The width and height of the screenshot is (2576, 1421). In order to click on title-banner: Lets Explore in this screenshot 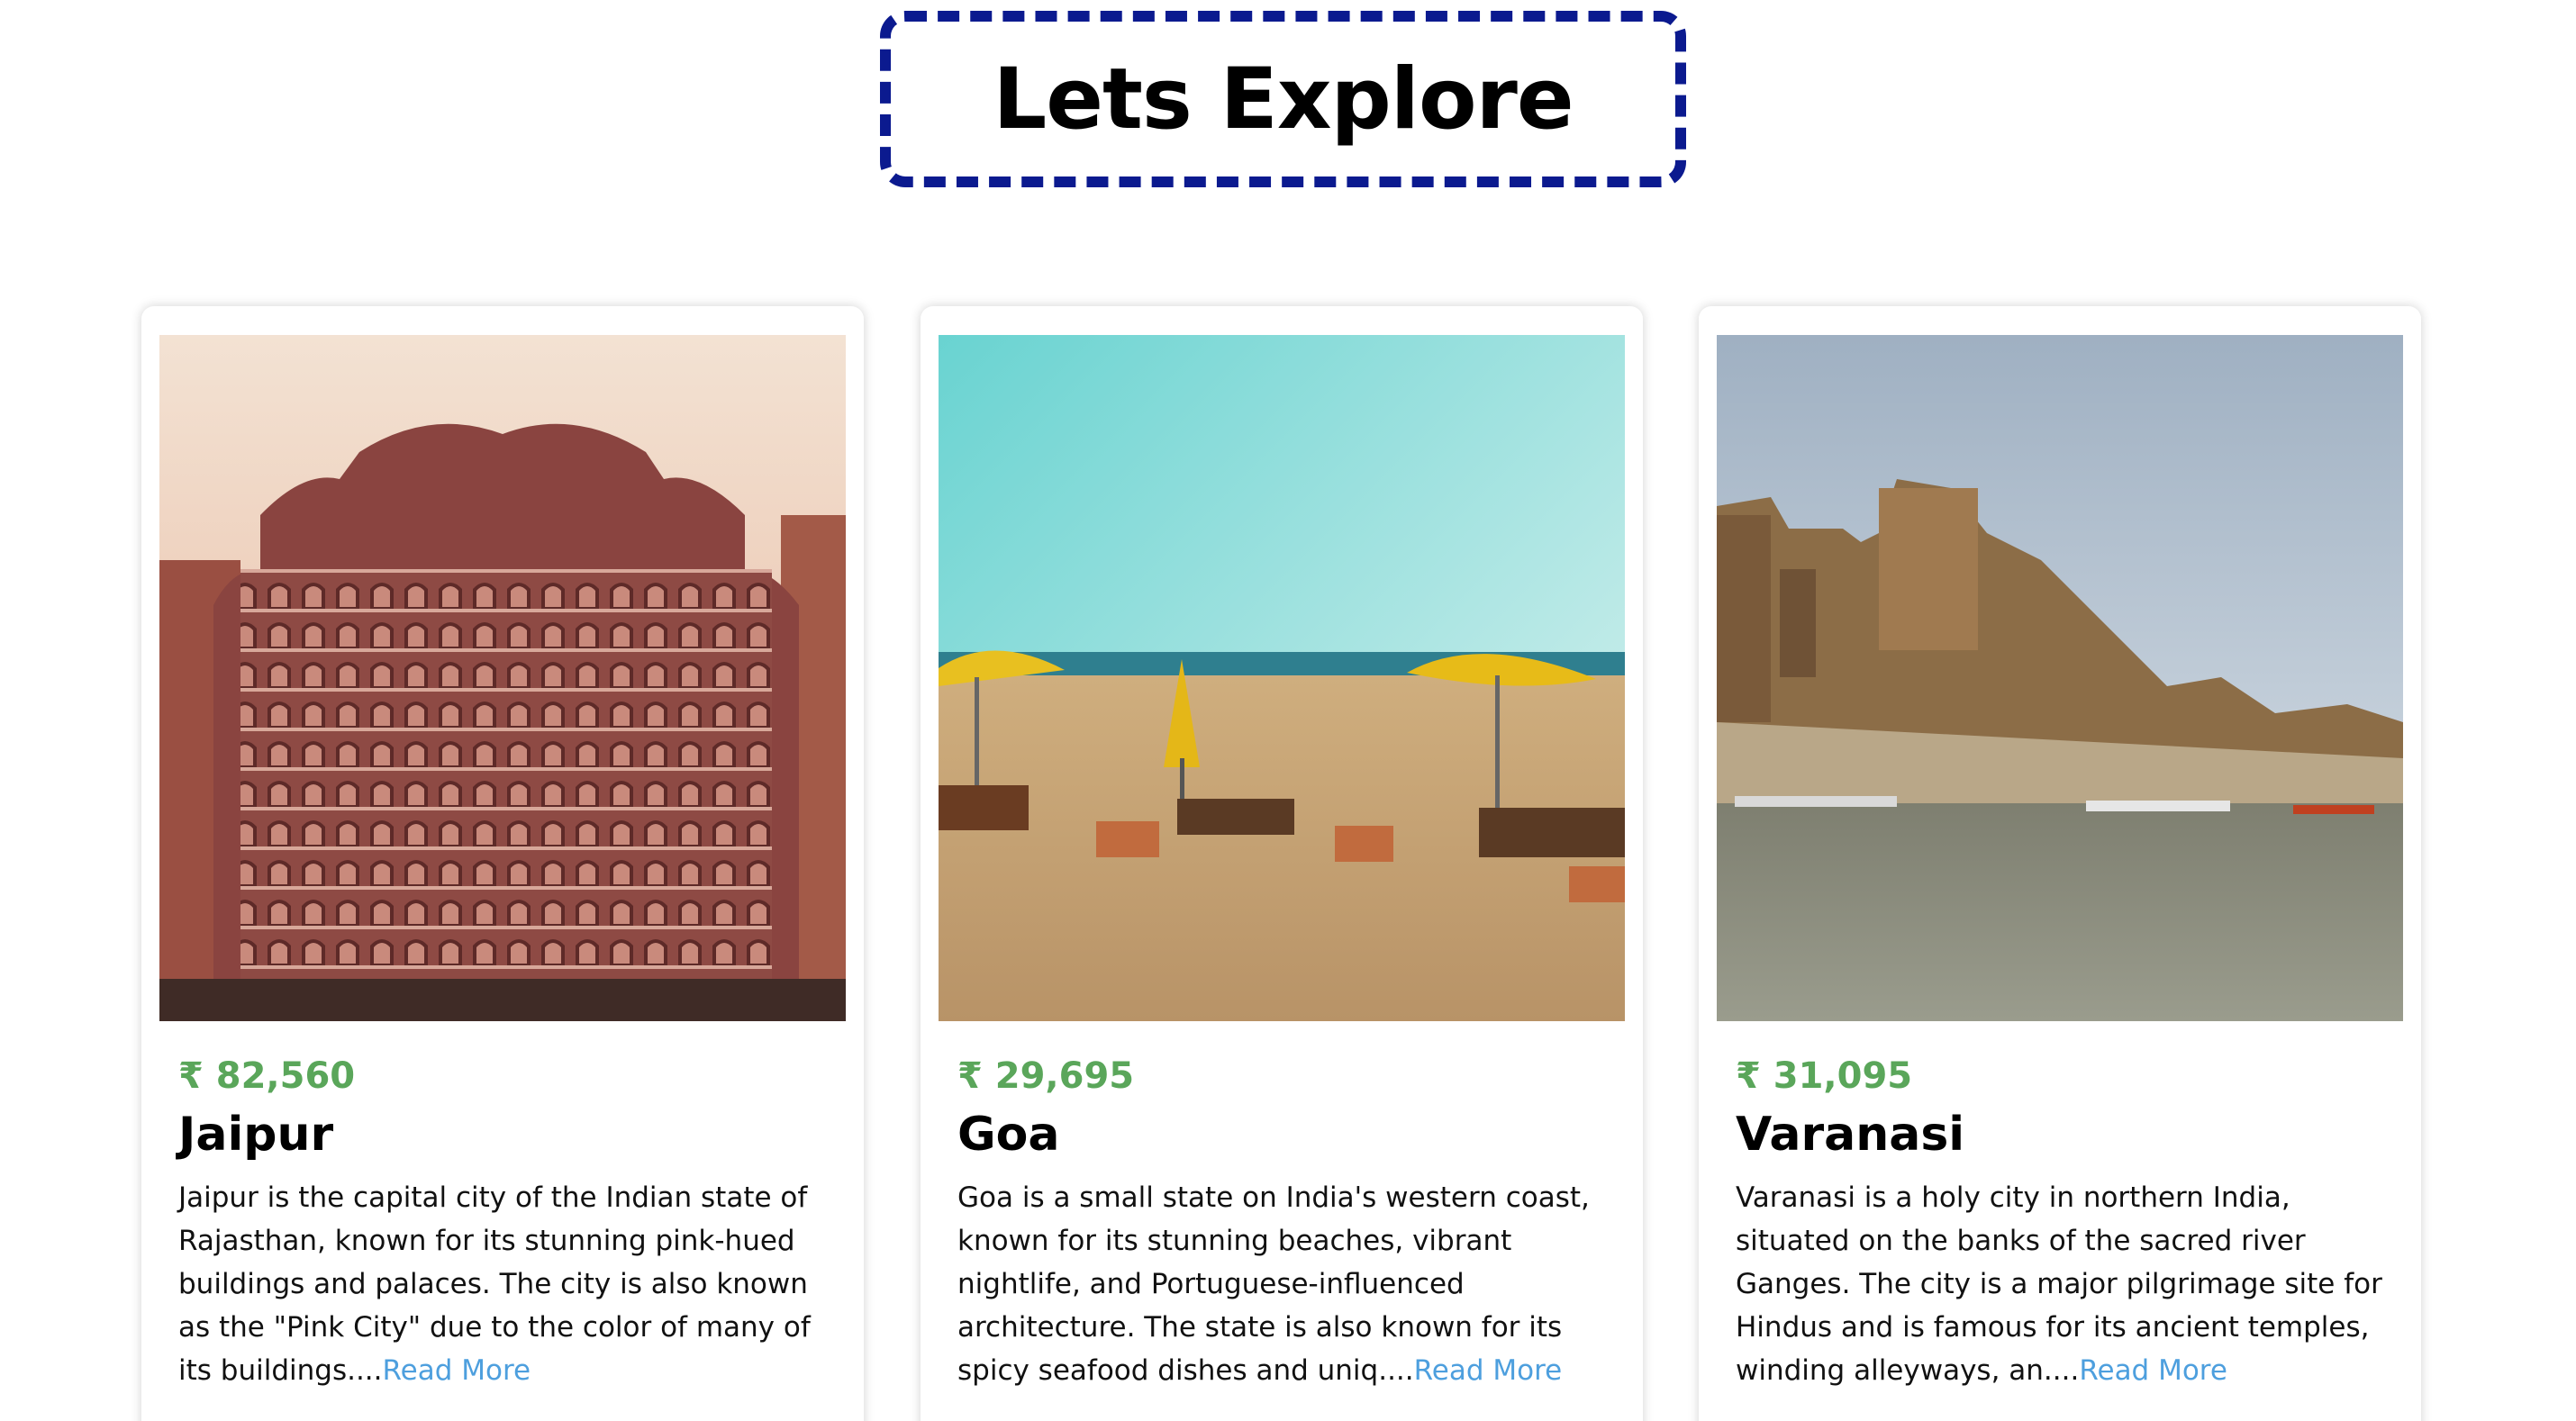, I will do `click(1283, 99)`.